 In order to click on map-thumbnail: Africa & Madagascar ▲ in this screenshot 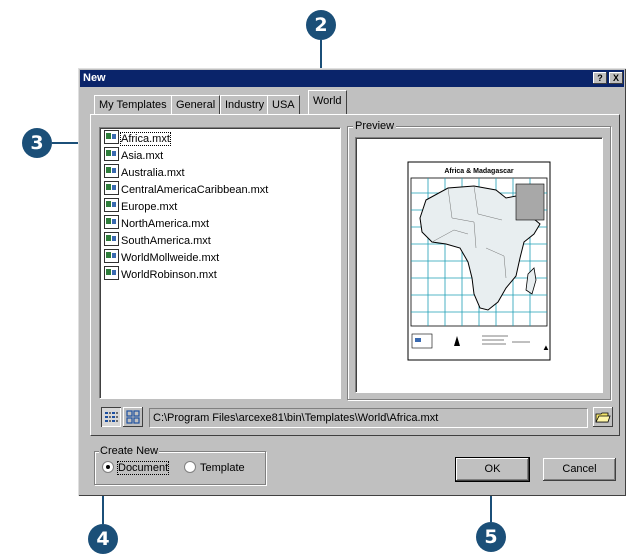, I will do `click(479, 261)`.